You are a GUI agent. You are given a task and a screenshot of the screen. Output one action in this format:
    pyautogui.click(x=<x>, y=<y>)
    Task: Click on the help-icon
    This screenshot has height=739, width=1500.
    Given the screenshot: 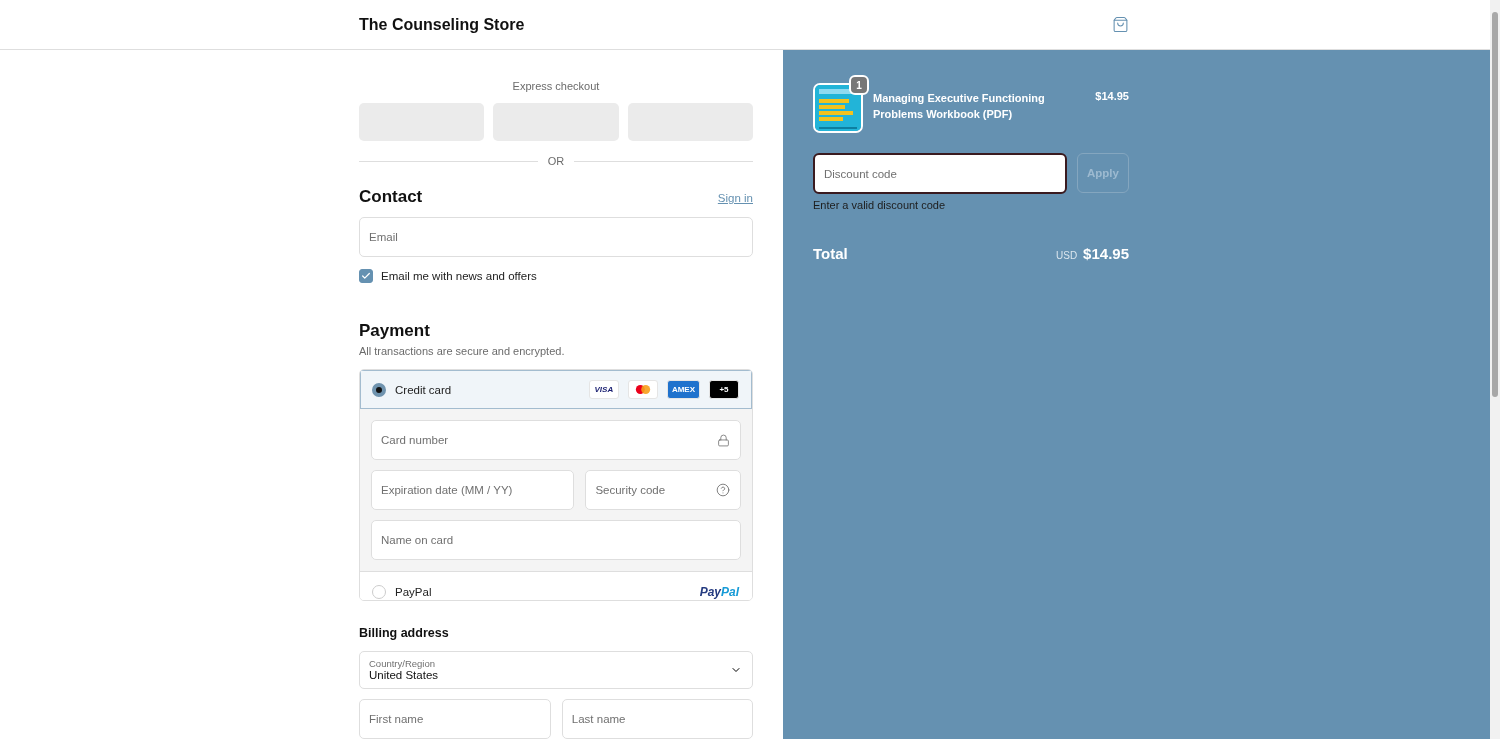 What is the action you would take?
    pyautogui.click(x=723, y=490)
    